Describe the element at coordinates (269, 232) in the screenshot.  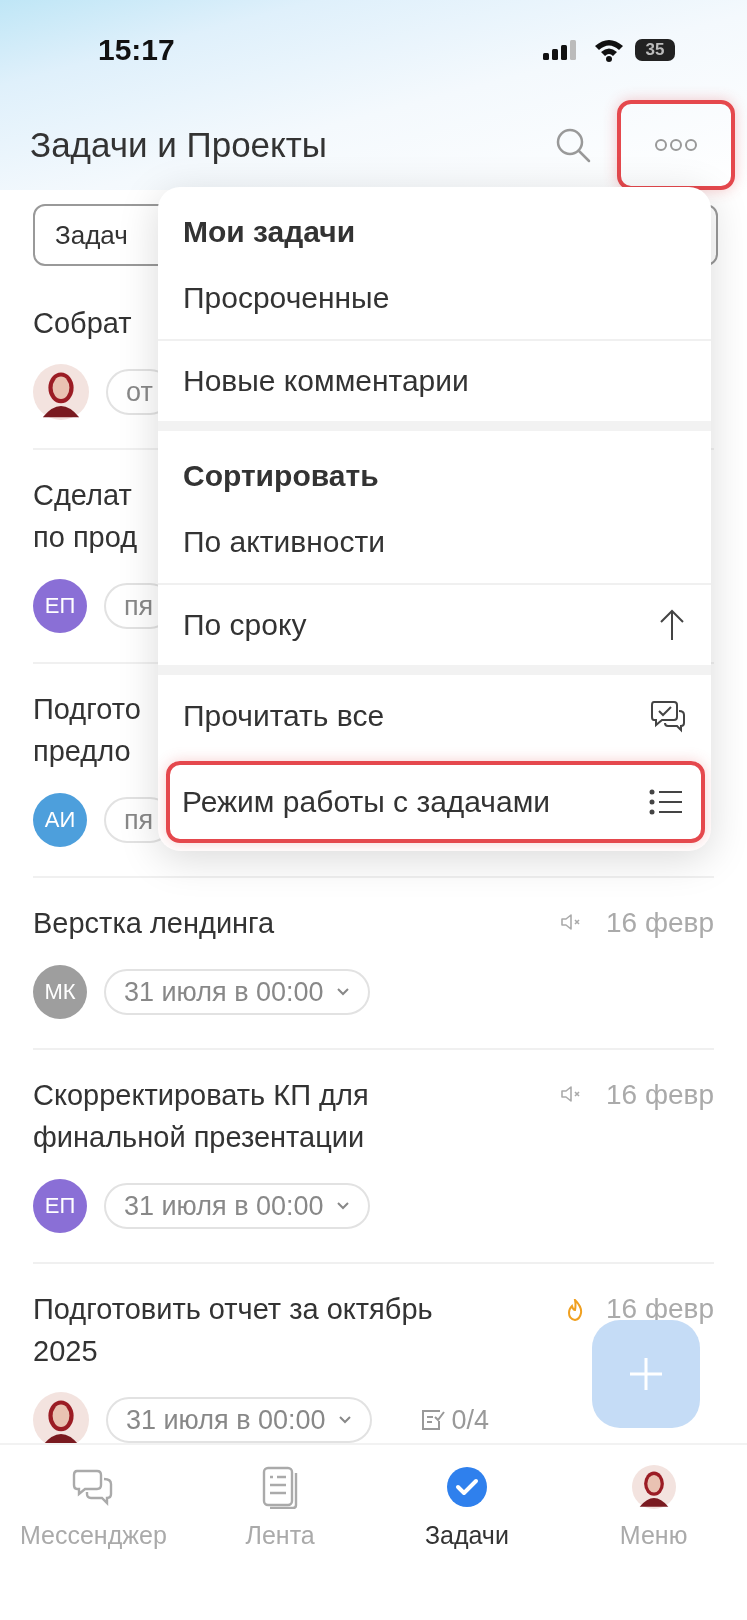
I see `menu-heading: Мои задачи` at that location.